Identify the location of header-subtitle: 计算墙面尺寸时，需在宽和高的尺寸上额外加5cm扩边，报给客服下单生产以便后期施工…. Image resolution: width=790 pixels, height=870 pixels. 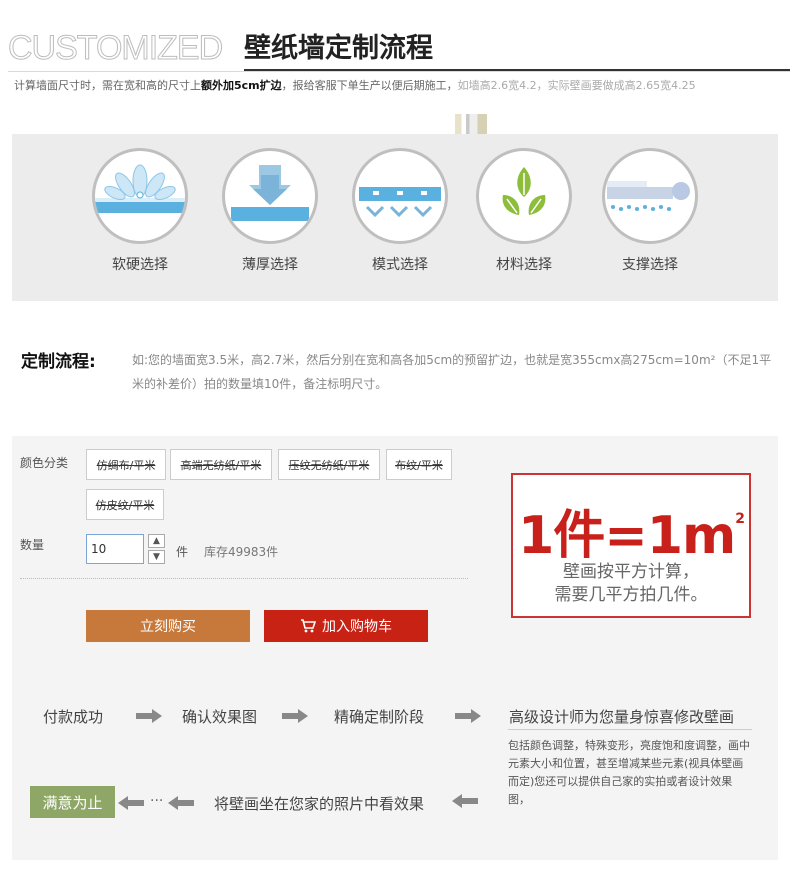
(355, 85).